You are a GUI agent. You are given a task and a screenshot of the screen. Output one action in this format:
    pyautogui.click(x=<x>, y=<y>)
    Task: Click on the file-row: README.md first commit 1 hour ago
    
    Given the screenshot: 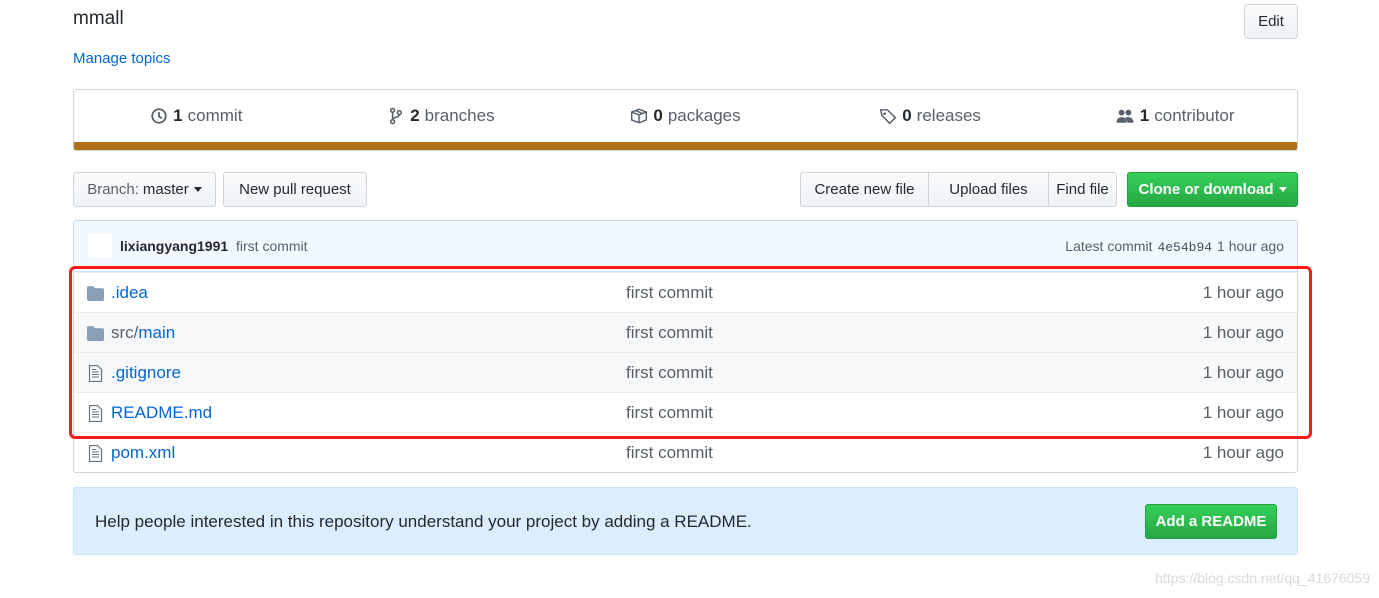 What is the action you would take?
    pyautogui.click(x=685, y=412)
    